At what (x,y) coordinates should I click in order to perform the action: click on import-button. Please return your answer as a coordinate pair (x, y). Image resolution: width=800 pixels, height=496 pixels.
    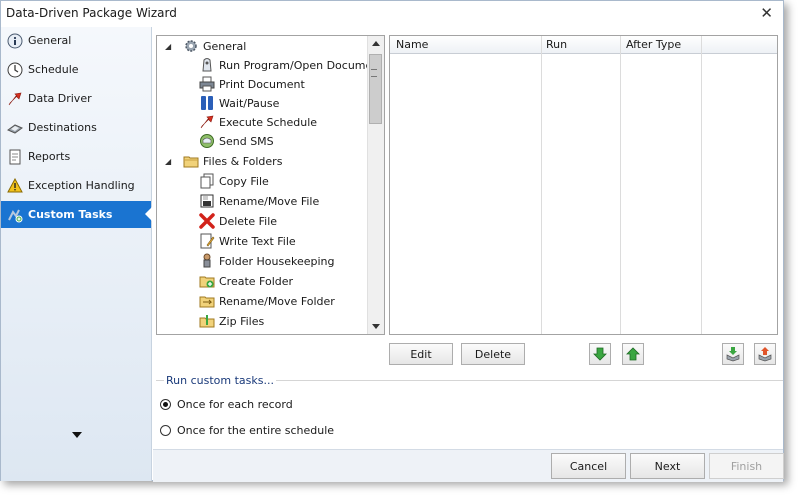
    Looking at the image, I should click on (733, 354).